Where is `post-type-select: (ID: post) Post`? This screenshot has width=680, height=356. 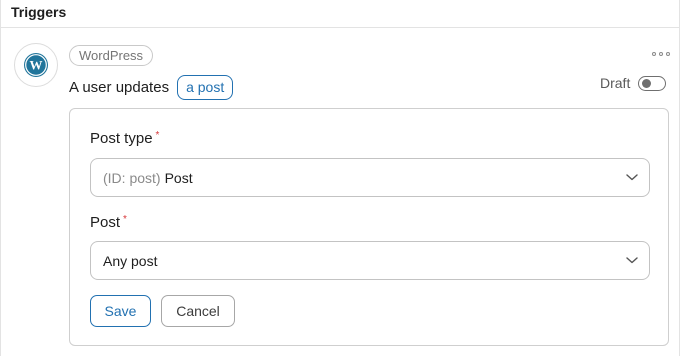
post-type-select: (ID: post) Post is located at coordinates (370, 177).